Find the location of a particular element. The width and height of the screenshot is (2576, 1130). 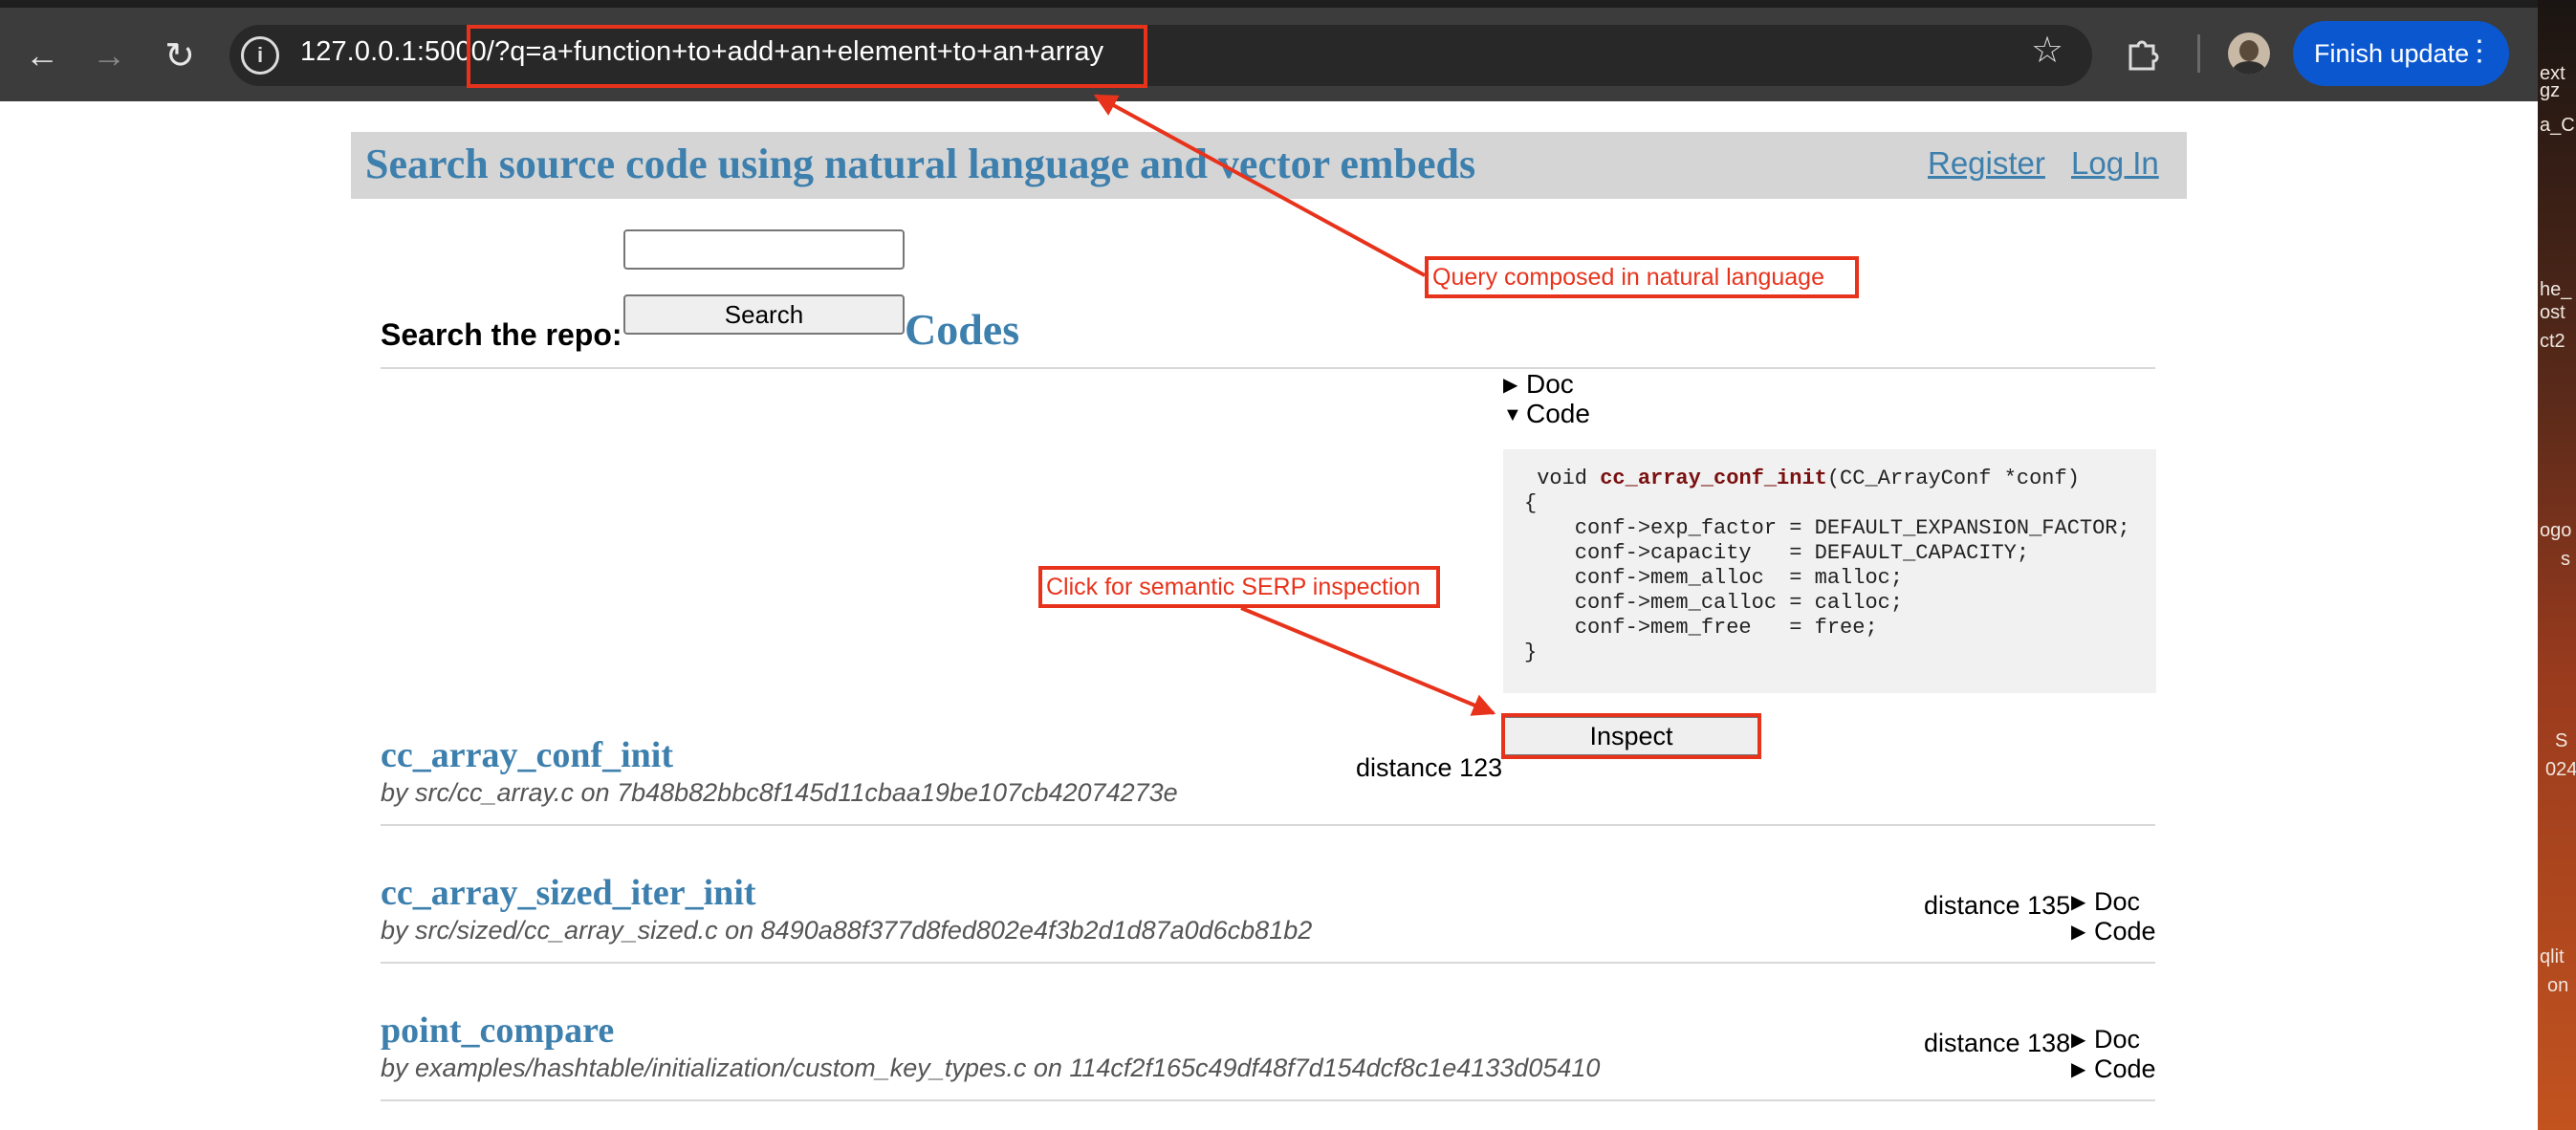

finish-update-button: Finish update ⋮ is located at coordinates (2401, 53).